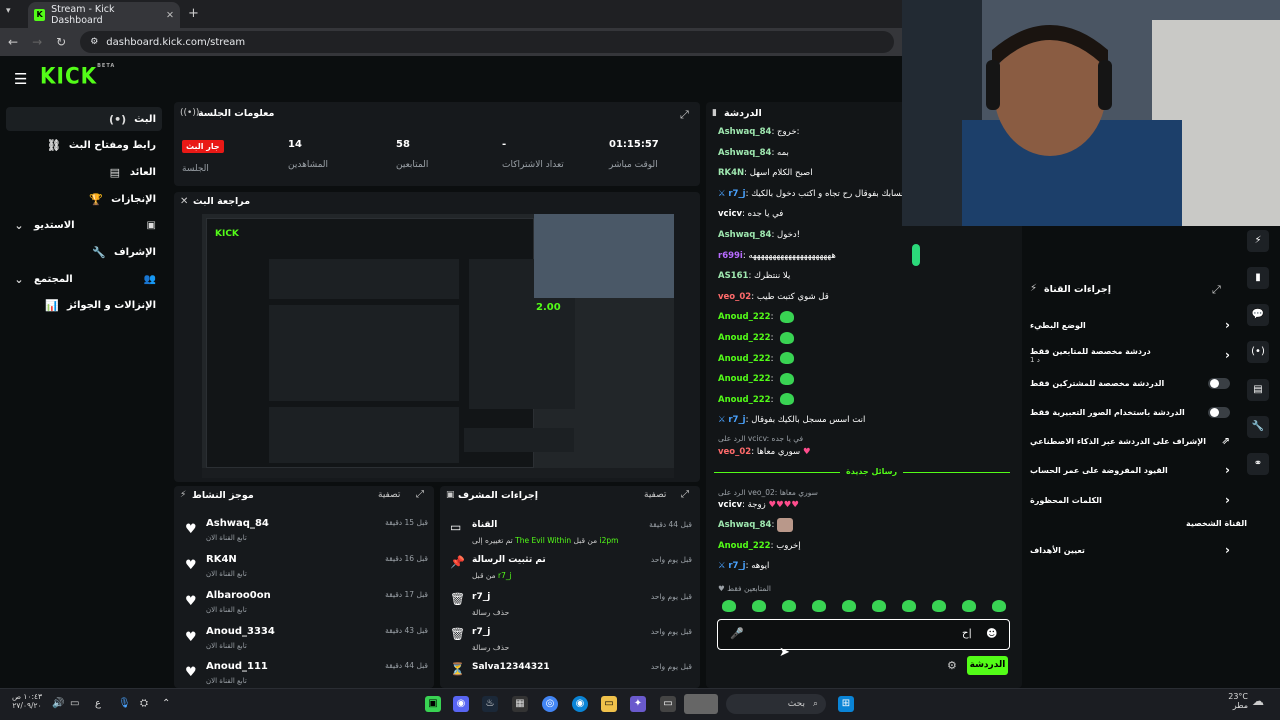 The width and height of the screenshot is (1280, 720). Describe the element at coordinates (84, 119) in the screenshot. I see `sidebar-item-stream: (•) البث` at that location.